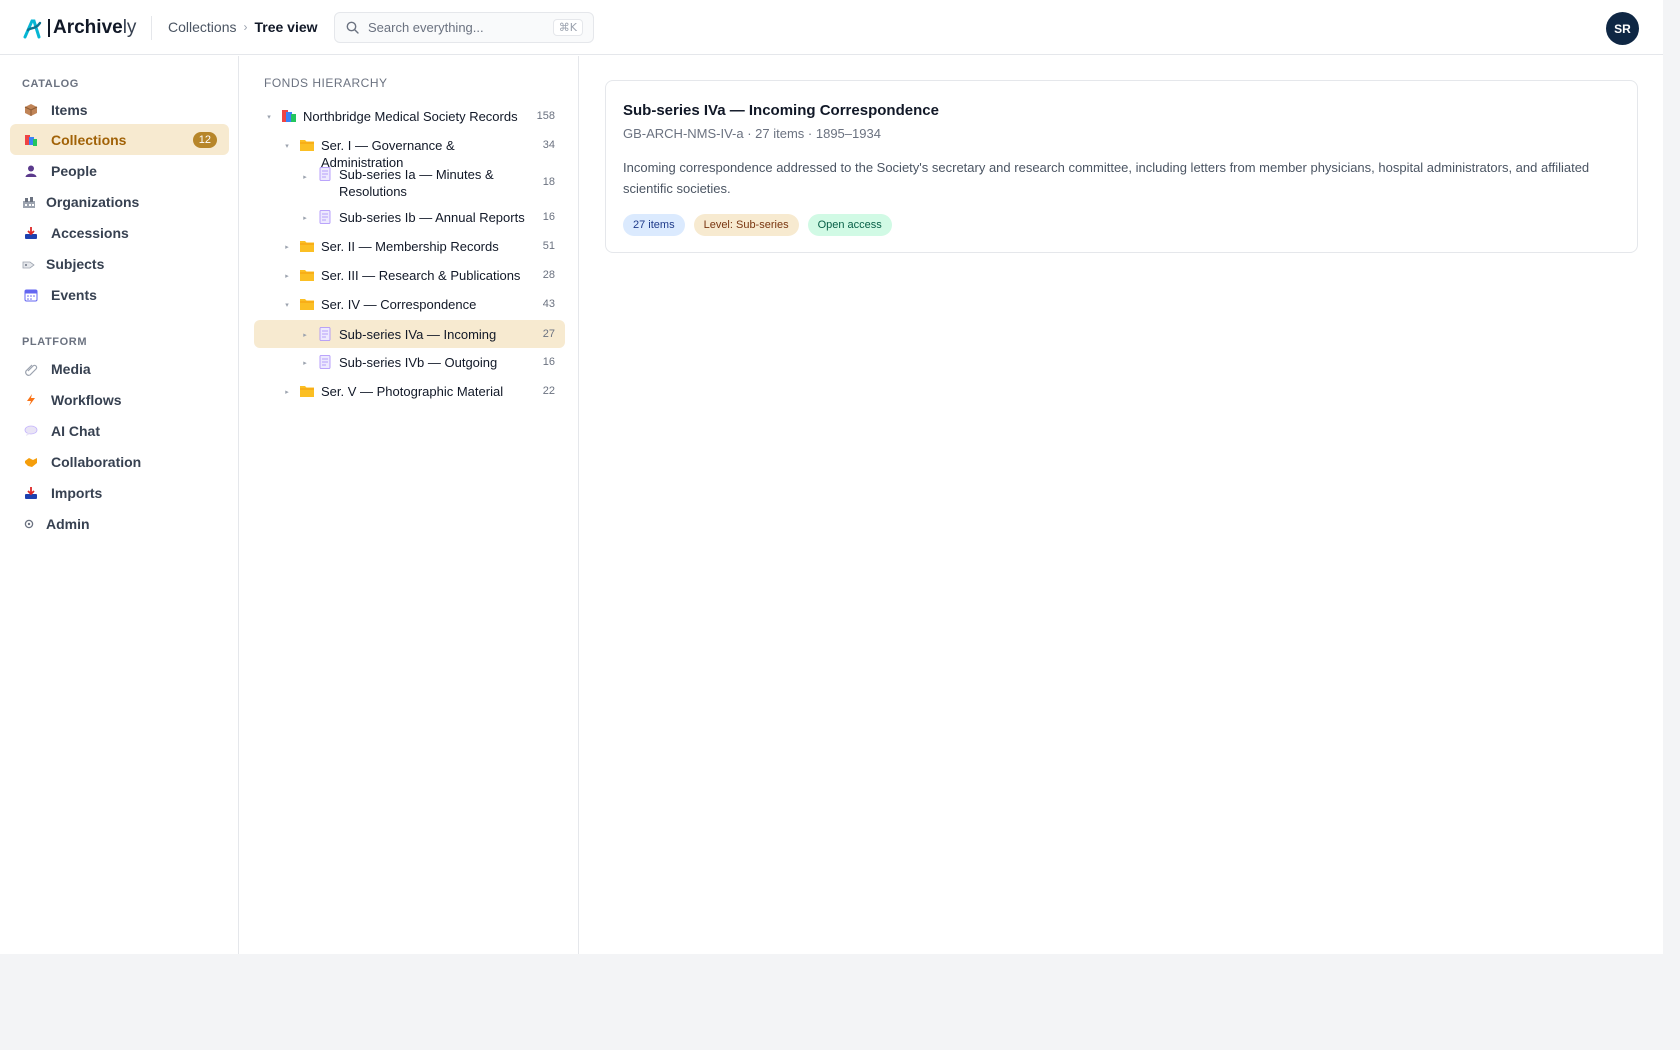 This screenshot has width=1680, height=1050. What do you see at coordinates (88, 27) in the screenshot?
I see `brand-name-bold: Archive` at bounding box center [88, 27].